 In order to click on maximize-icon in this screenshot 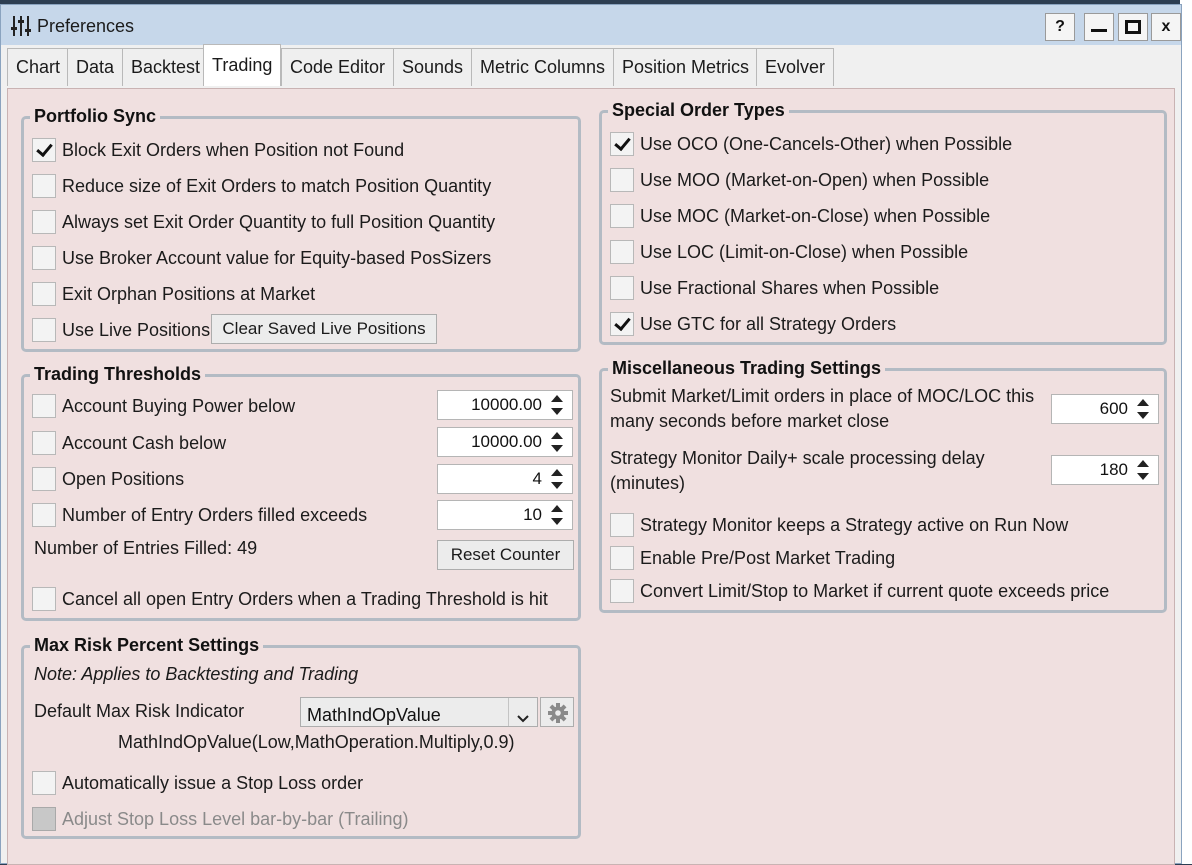, I will do `click(1133, 26)`.